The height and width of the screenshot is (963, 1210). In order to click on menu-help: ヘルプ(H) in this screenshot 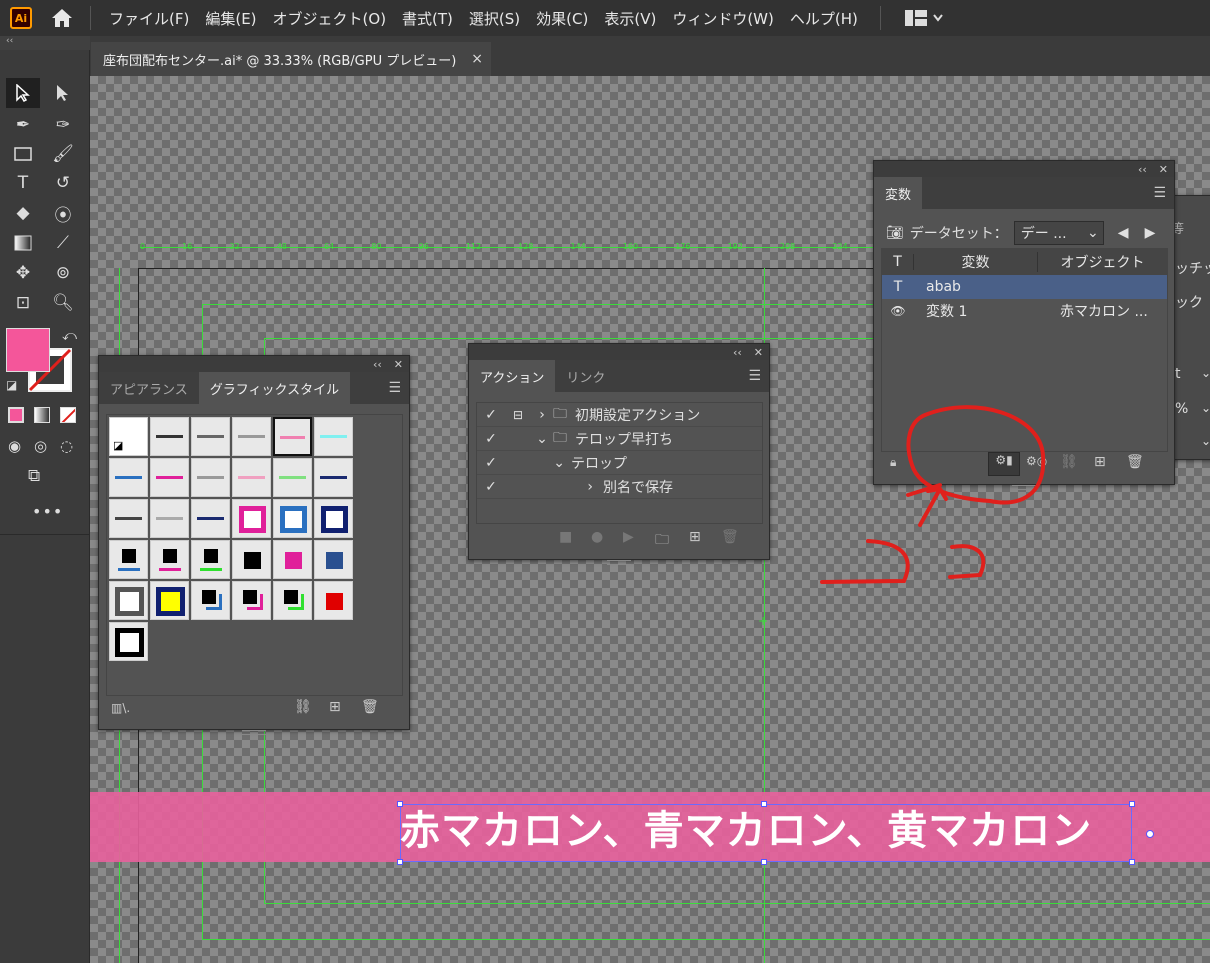, I will do `click(824, 18)`.